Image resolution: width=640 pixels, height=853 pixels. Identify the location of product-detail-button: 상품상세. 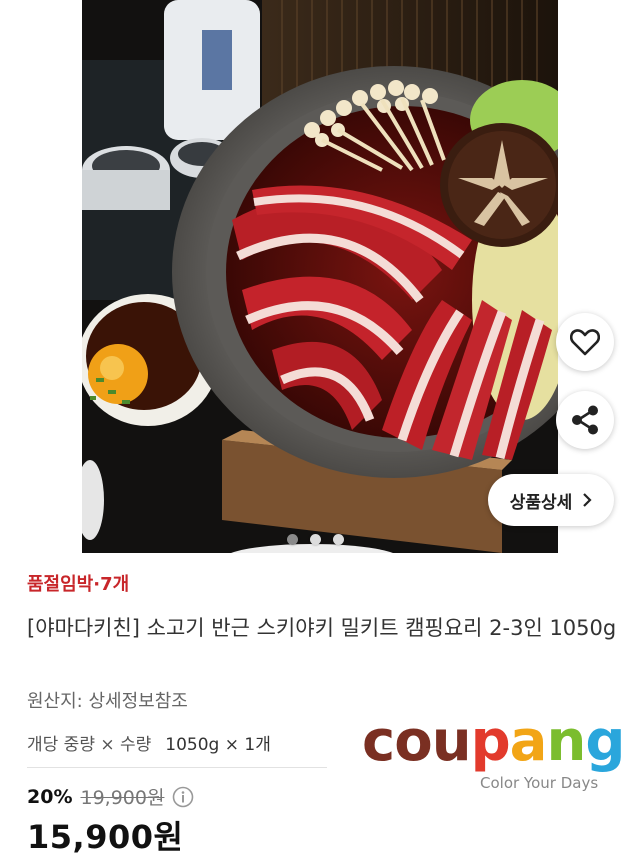
(551, 500).